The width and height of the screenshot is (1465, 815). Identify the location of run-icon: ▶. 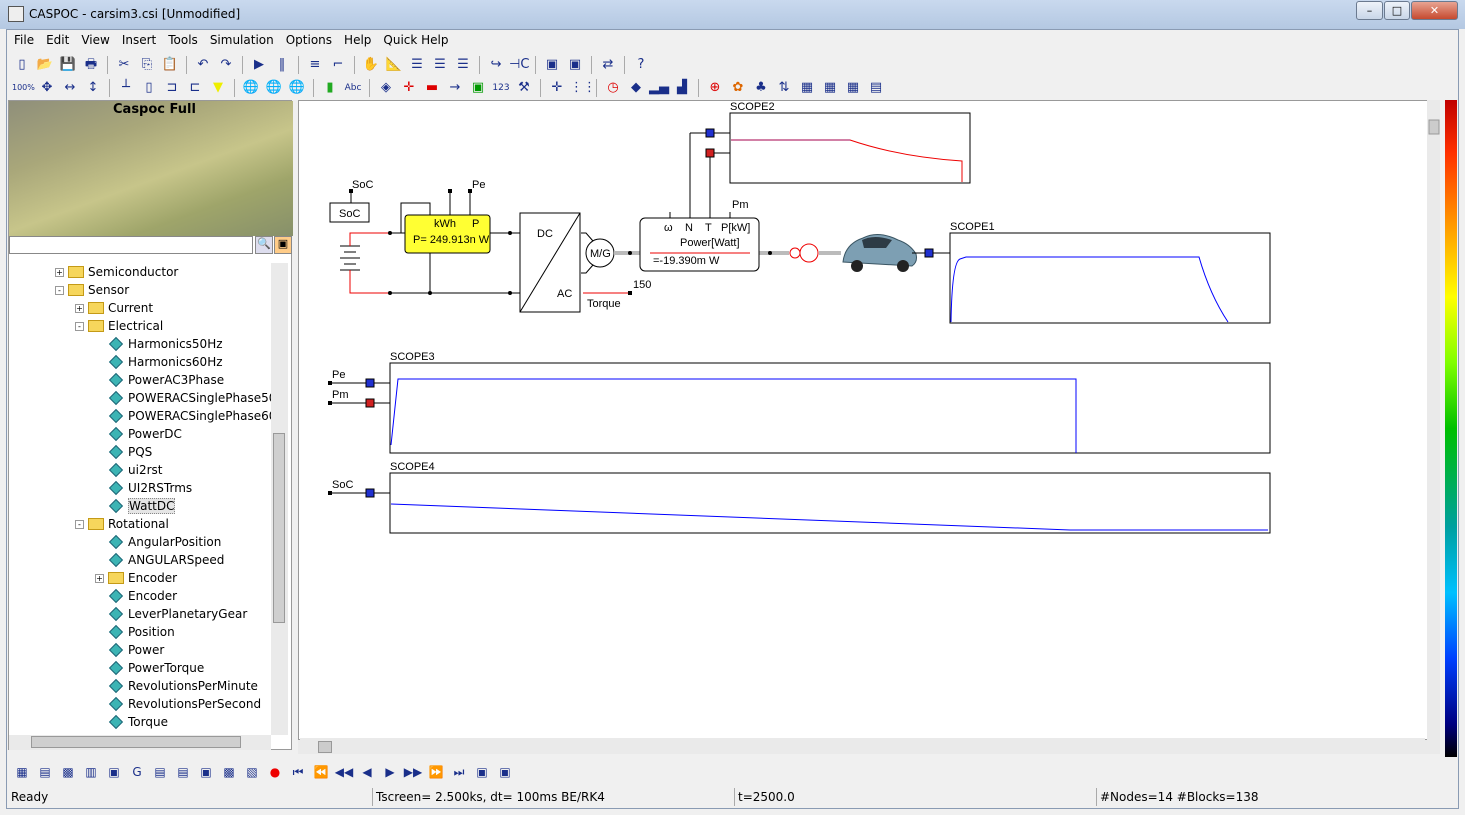
(259, 65).